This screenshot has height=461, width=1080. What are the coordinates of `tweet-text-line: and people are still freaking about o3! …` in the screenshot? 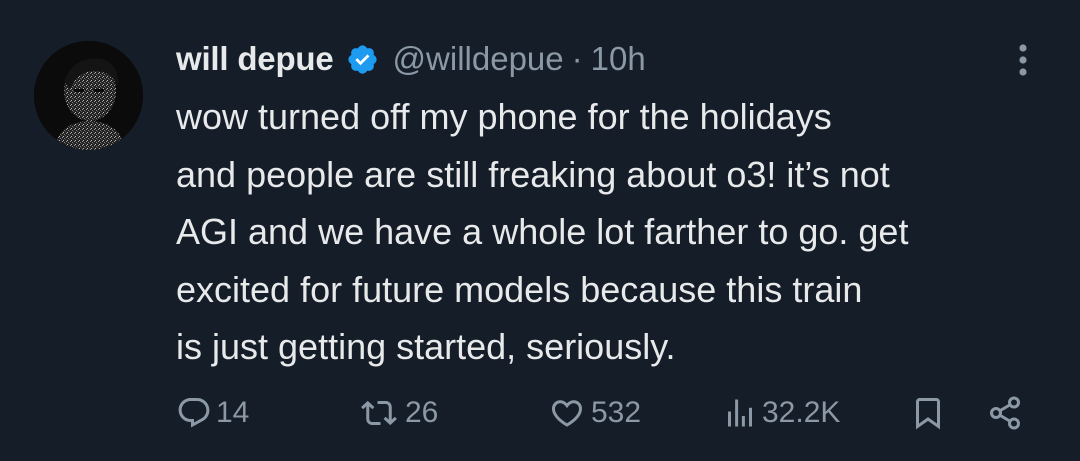 It's located at (533, 174).